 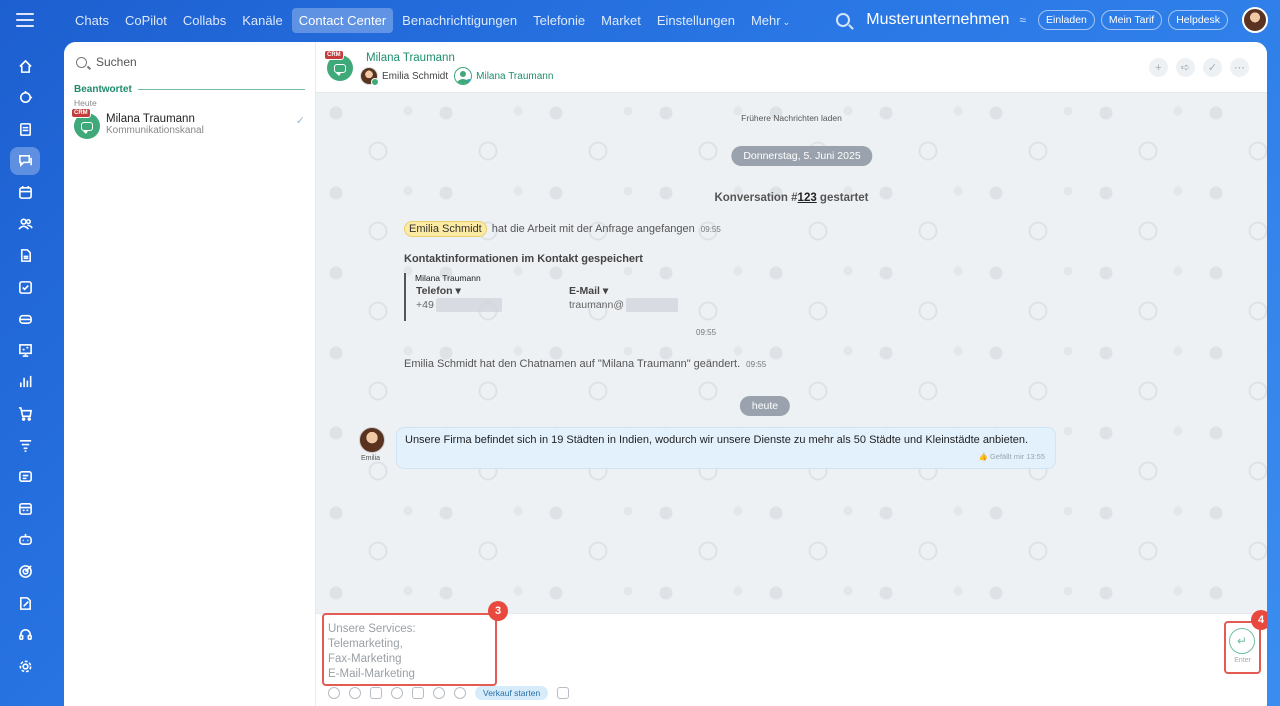 I want to click on hide-icon, so click(x=439, y=693).